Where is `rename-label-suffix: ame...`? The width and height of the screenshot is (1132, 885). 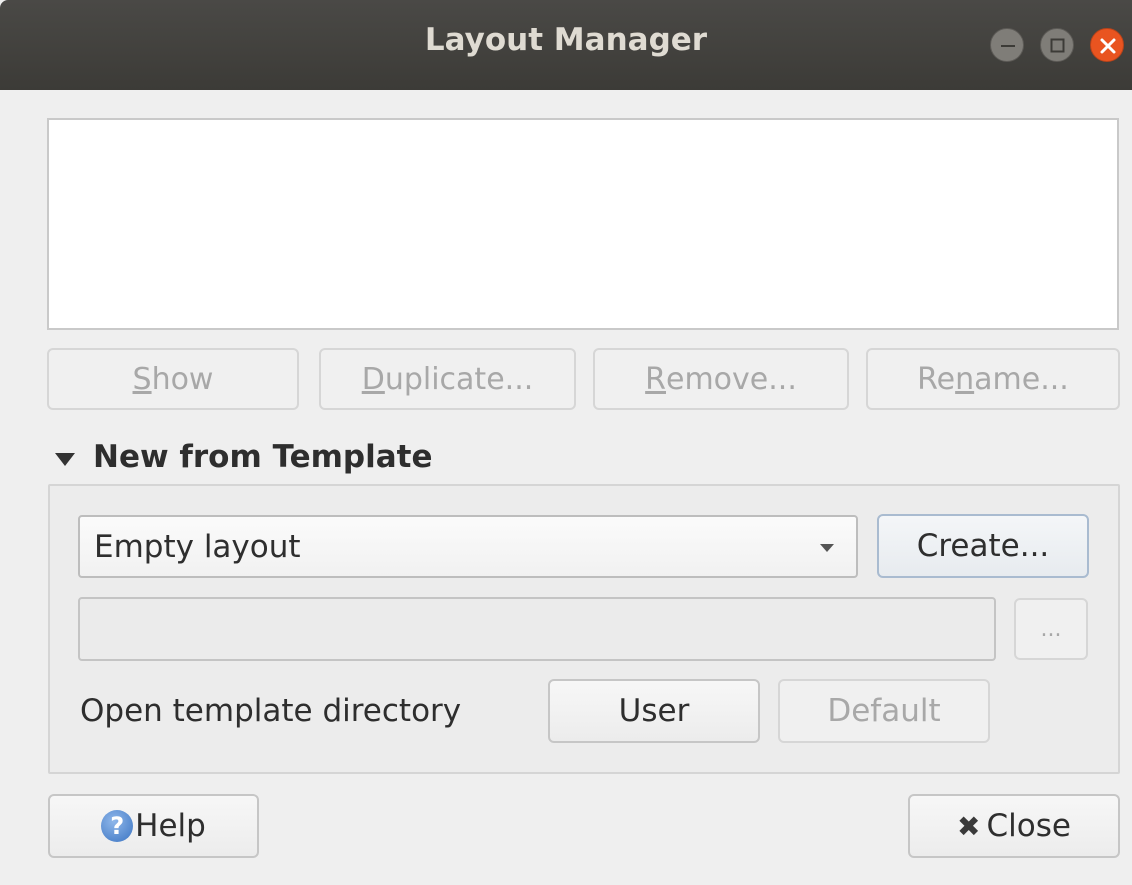 rename-label-suffix: ame... is located at coordinates (1021, 379).